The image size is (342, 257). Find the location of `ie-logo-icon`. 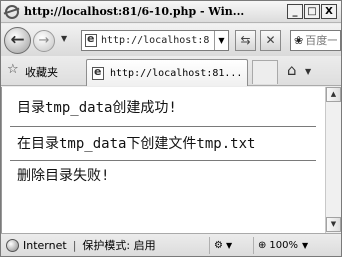

ie-logo-icon is located at coordinates (12, 11).